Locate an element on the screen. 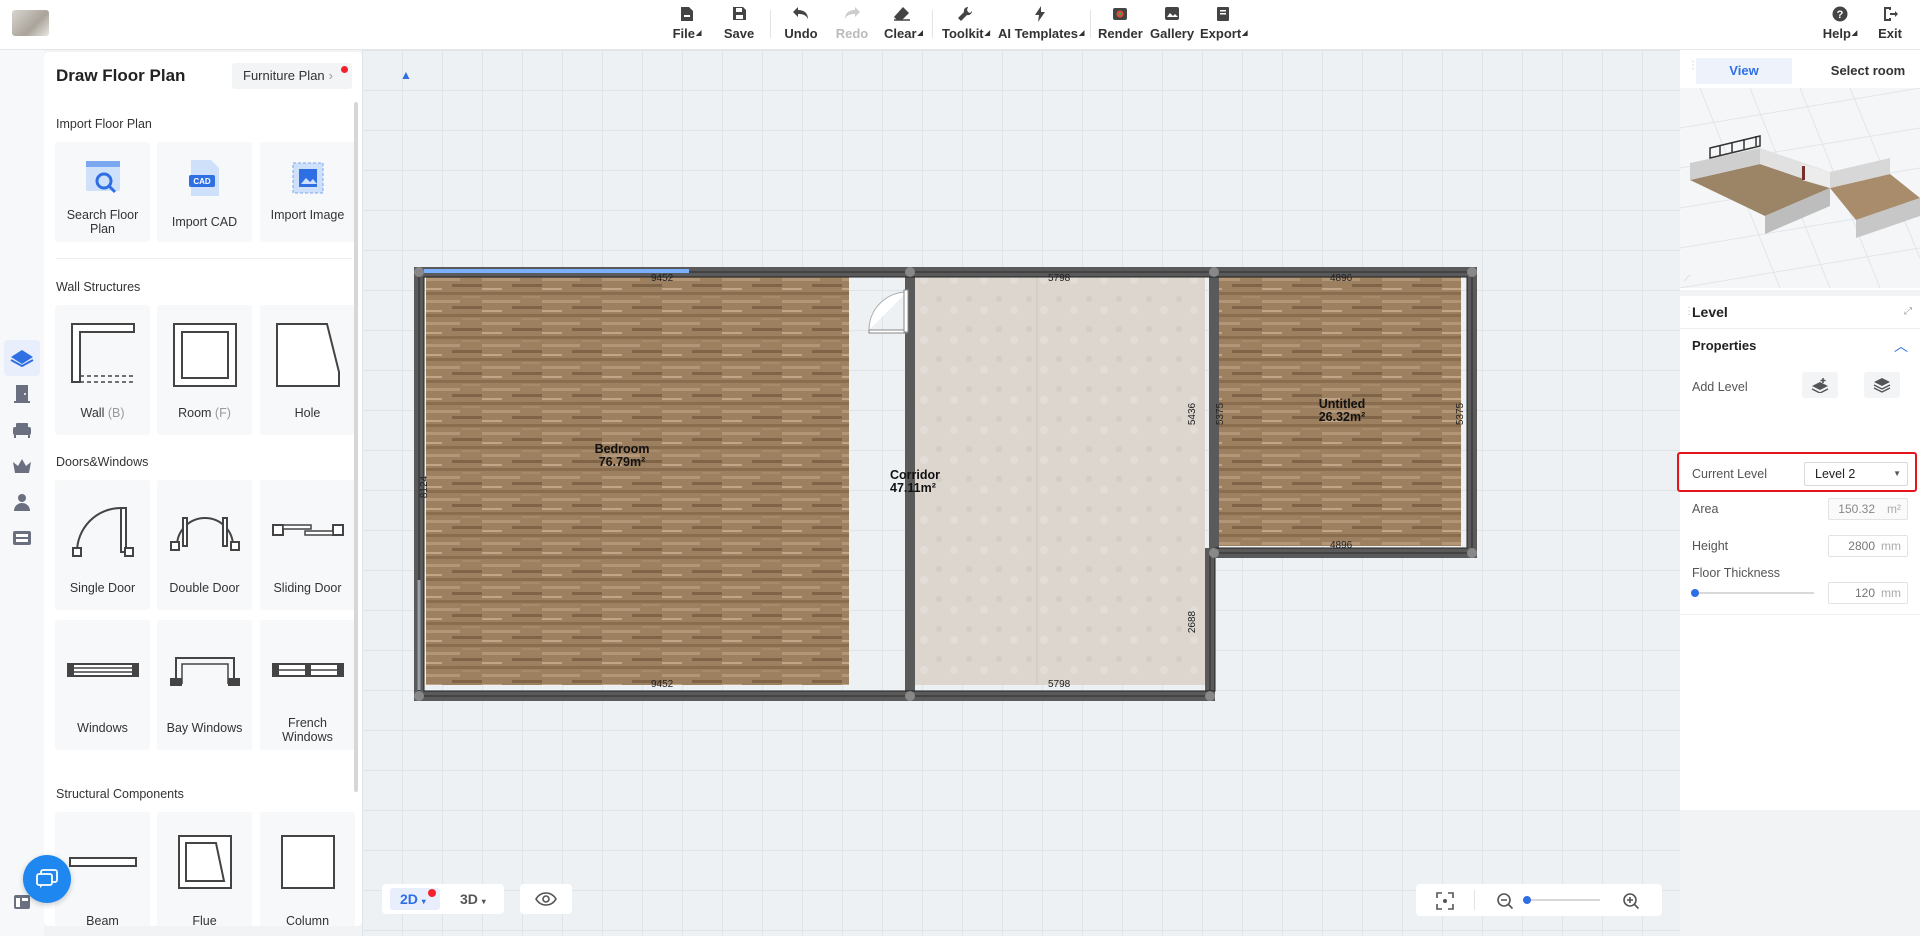 This screenshot has height=936, width=1920. preview-section: ⋮ View Select room ⟋ is located at coordinates (1800, 170).